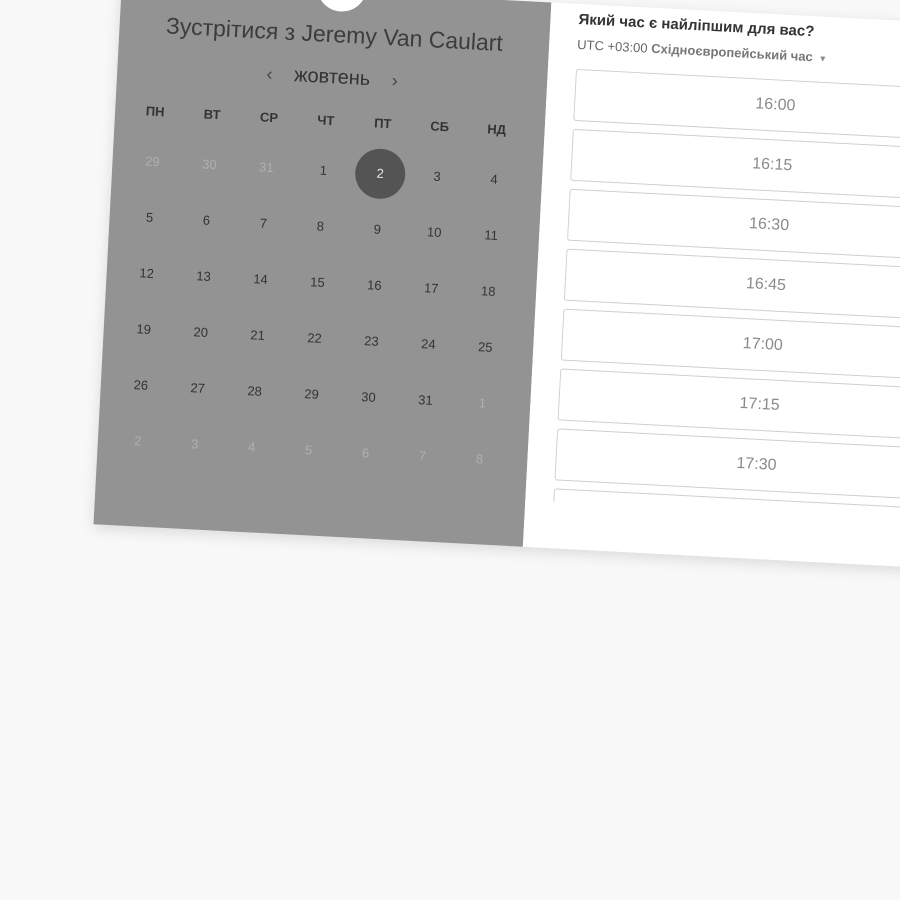 Image resolution: width=900 pixels, height=900 pixels. Describe the element at coordinates (434, 233) in the screenshot. I see `calendar-day: 10` at that location.